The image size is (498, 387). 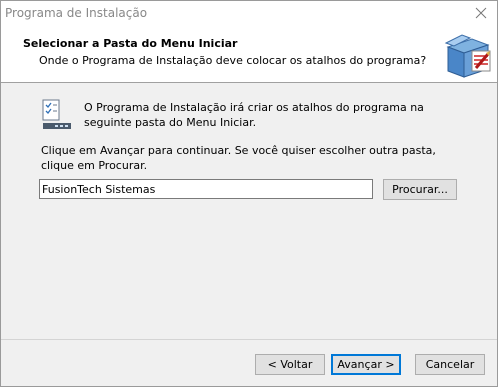 I want to click on close-icon, so click(x=481, y=13).